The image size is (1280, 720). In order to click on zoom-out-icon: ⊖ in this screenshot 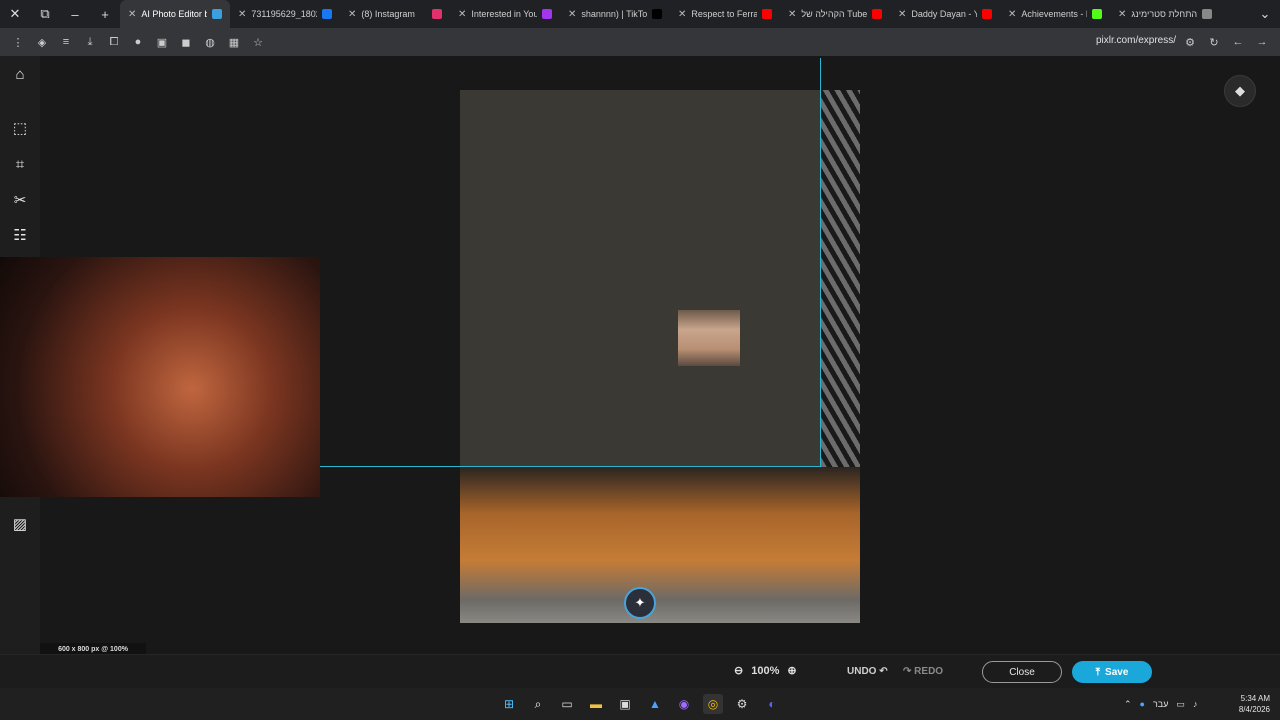, I will do `click(738, 670)`.